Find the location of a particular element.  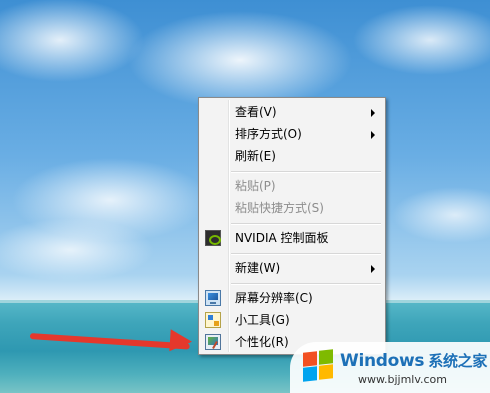

menu-item-paste: 粘贴(P) is located at coordinates (291, 186).